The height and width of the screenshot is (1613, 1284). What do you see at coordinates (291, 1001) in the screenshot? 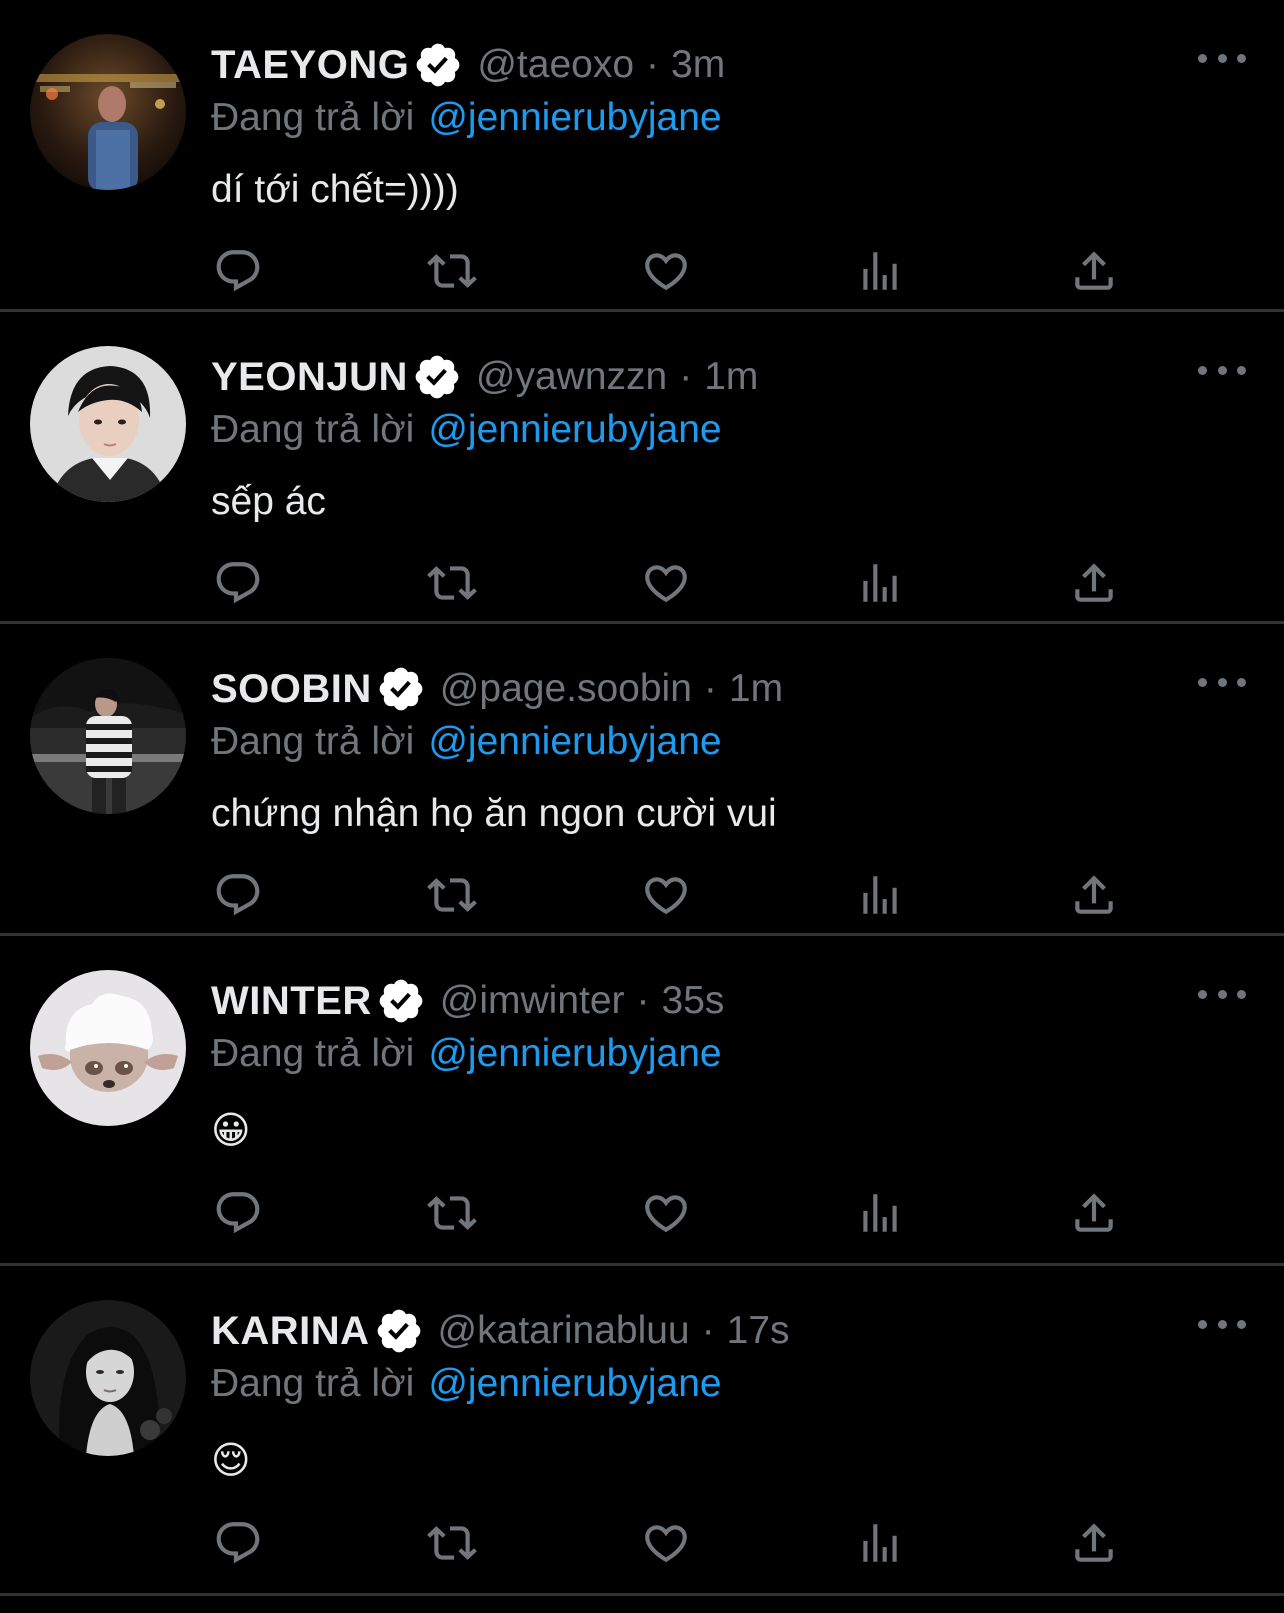
I see `display-name: WINTER` at bounding box center [291, 1001].